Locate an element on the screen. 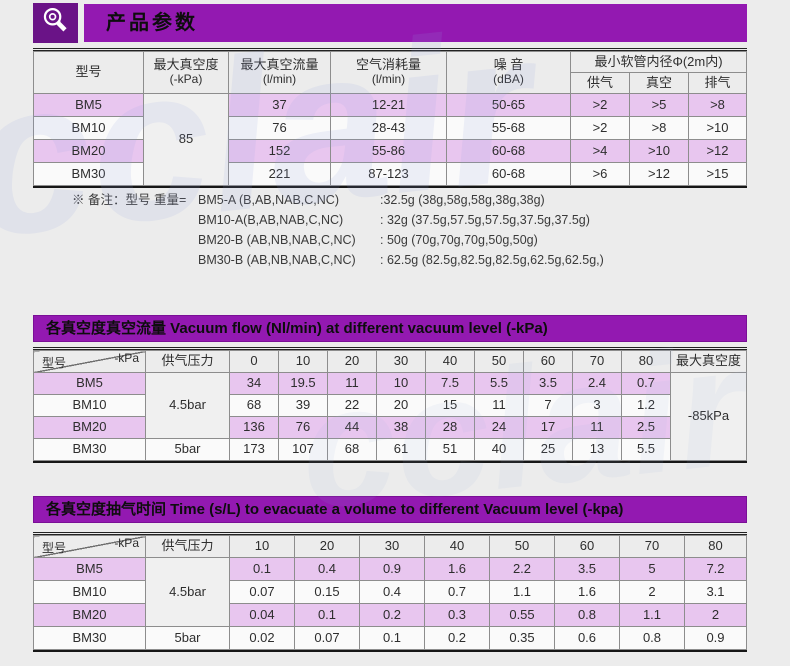 This screenshot has height=666, width=790. cell: 1.1 is located at coordinates (522, 592).